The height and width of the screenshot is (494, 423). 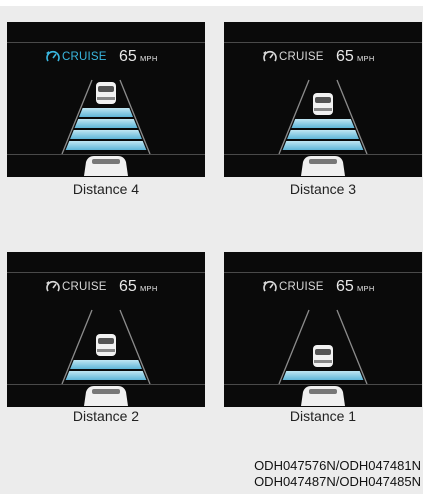 I want to click on cluster-display-distance-3: CRUISE 65 MPH, so click(x=323, y=99).